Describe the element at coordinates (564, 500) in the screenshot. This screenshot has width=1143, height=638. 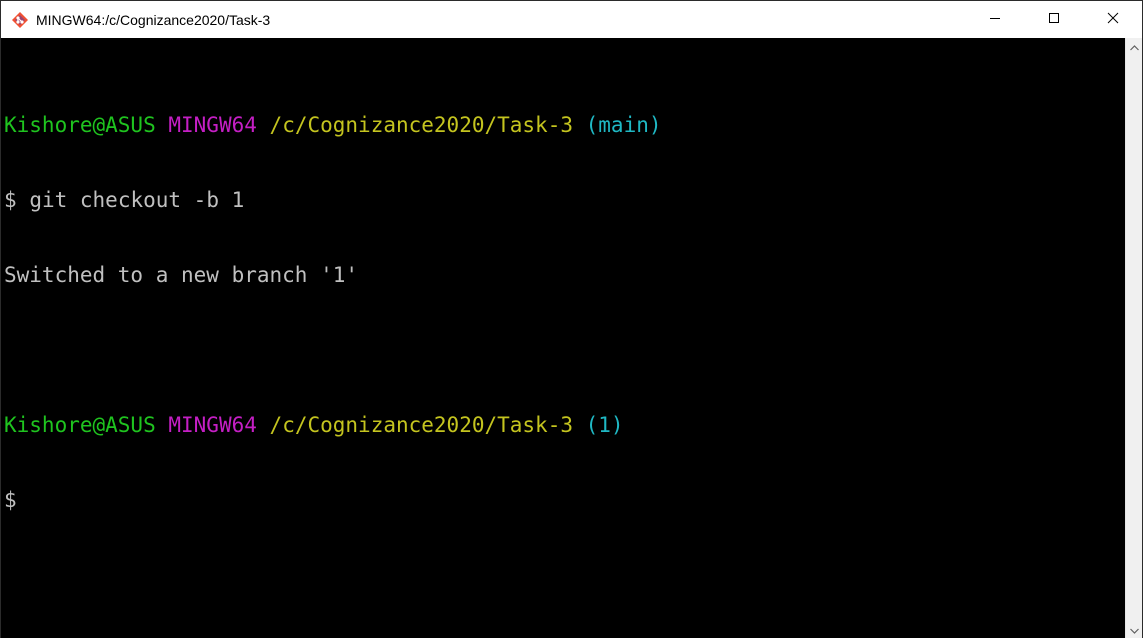
I see `input-line: $` at that location.